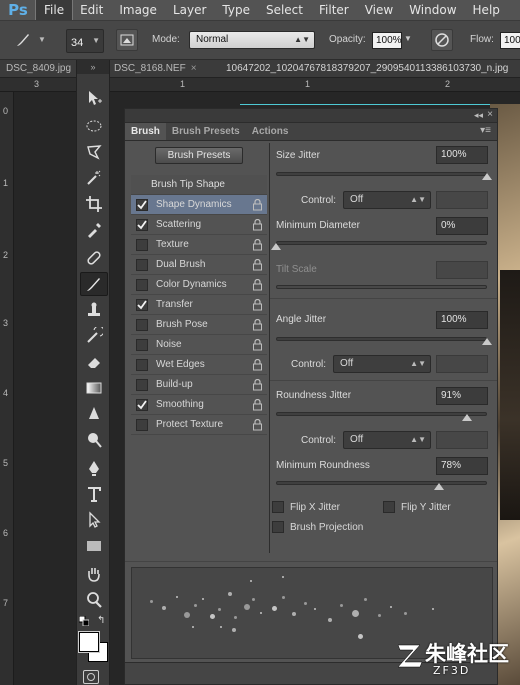  What do you see at coordinates (94, 230) in the screenshot?
I see `eyedropper-tool-icon` at bounding box center [94, 230].